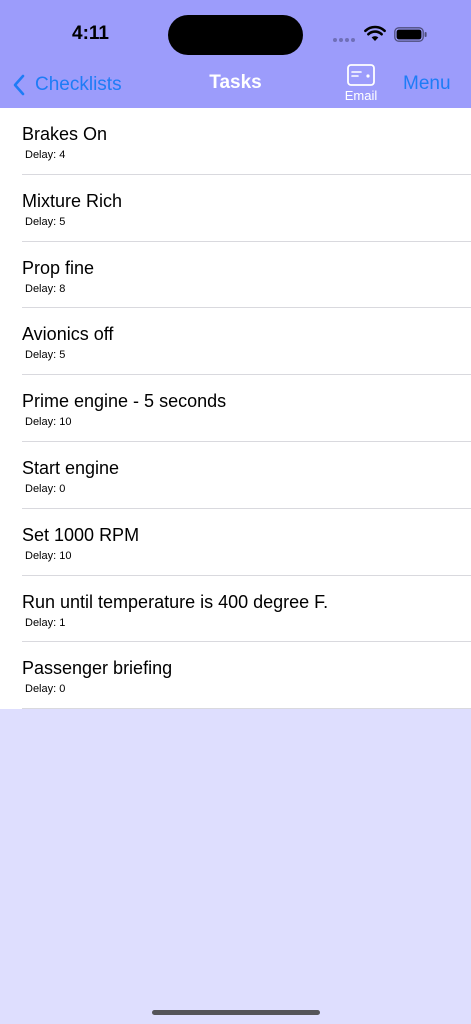 The width and height of the screenshot is (471, 1024). What do you see at coordinates (235, 208) in the screenshot?
I see `task-row: Mixture Rich Delay: 5` at bounding box center [235, 208].